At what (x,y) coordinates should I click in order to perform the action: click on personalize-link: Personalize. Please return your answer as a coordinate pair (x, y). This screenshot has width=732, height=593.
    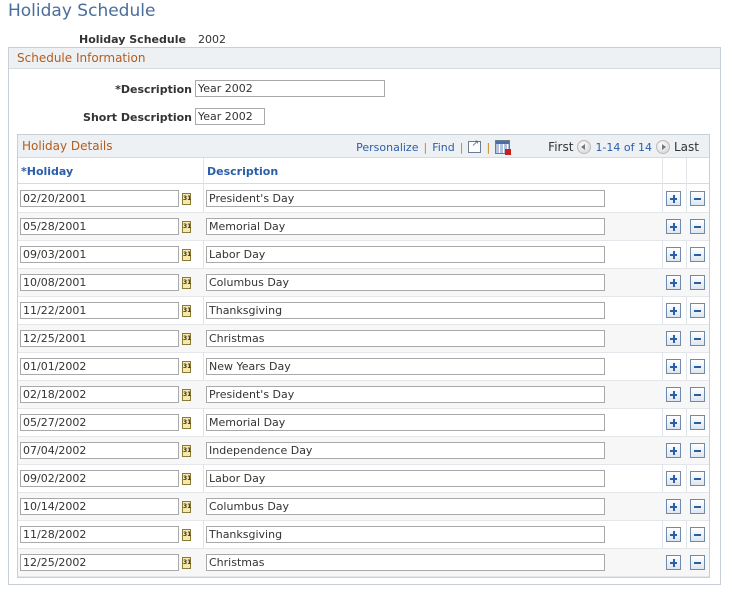
    Looking at the image, I should click on (387, 147).